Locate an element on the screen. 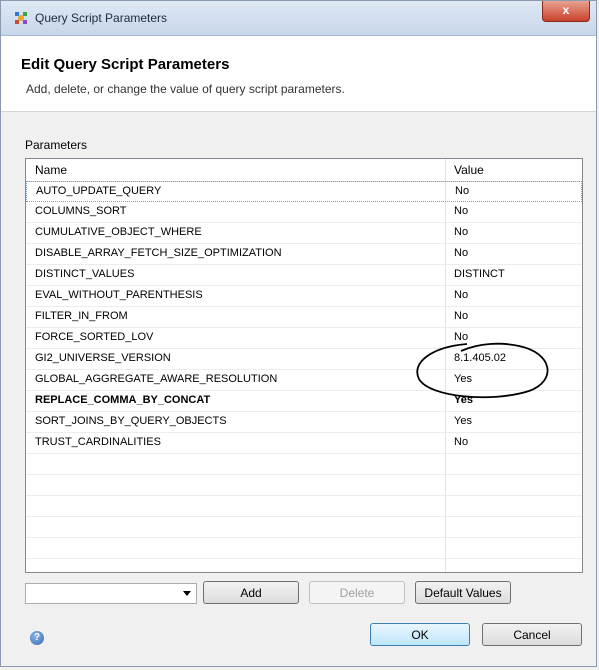  param-name: SORT_JOINS_BY_QUERY_OBJECTS is located at coordinates (131, 421).